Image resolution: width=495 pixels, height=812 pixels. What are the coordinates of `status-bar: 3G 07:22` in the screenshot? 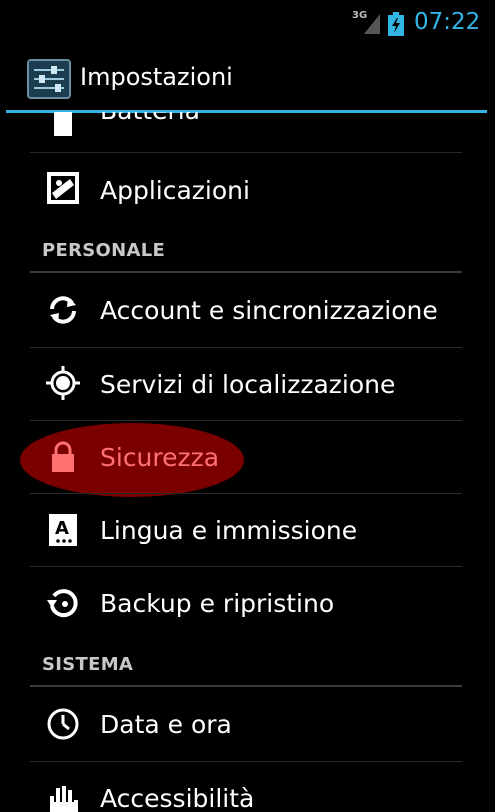 It's located at (247, 23).